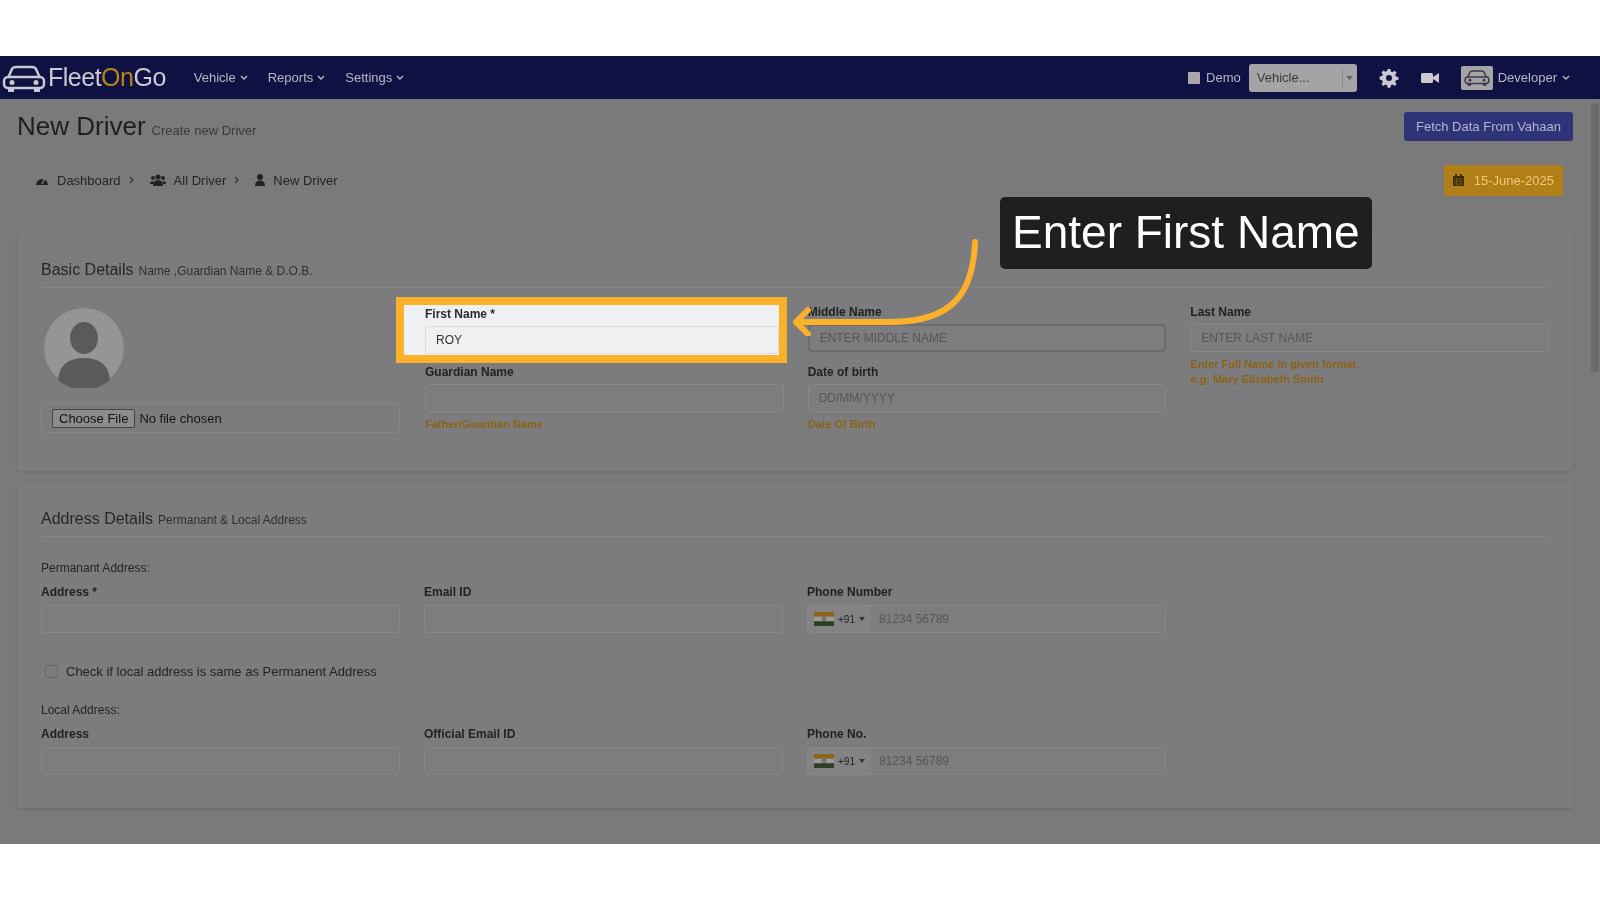  Describe the element at coordinates (204, 130) in the screenshot. I see `page-subtitle: Create new Driver` at that location.